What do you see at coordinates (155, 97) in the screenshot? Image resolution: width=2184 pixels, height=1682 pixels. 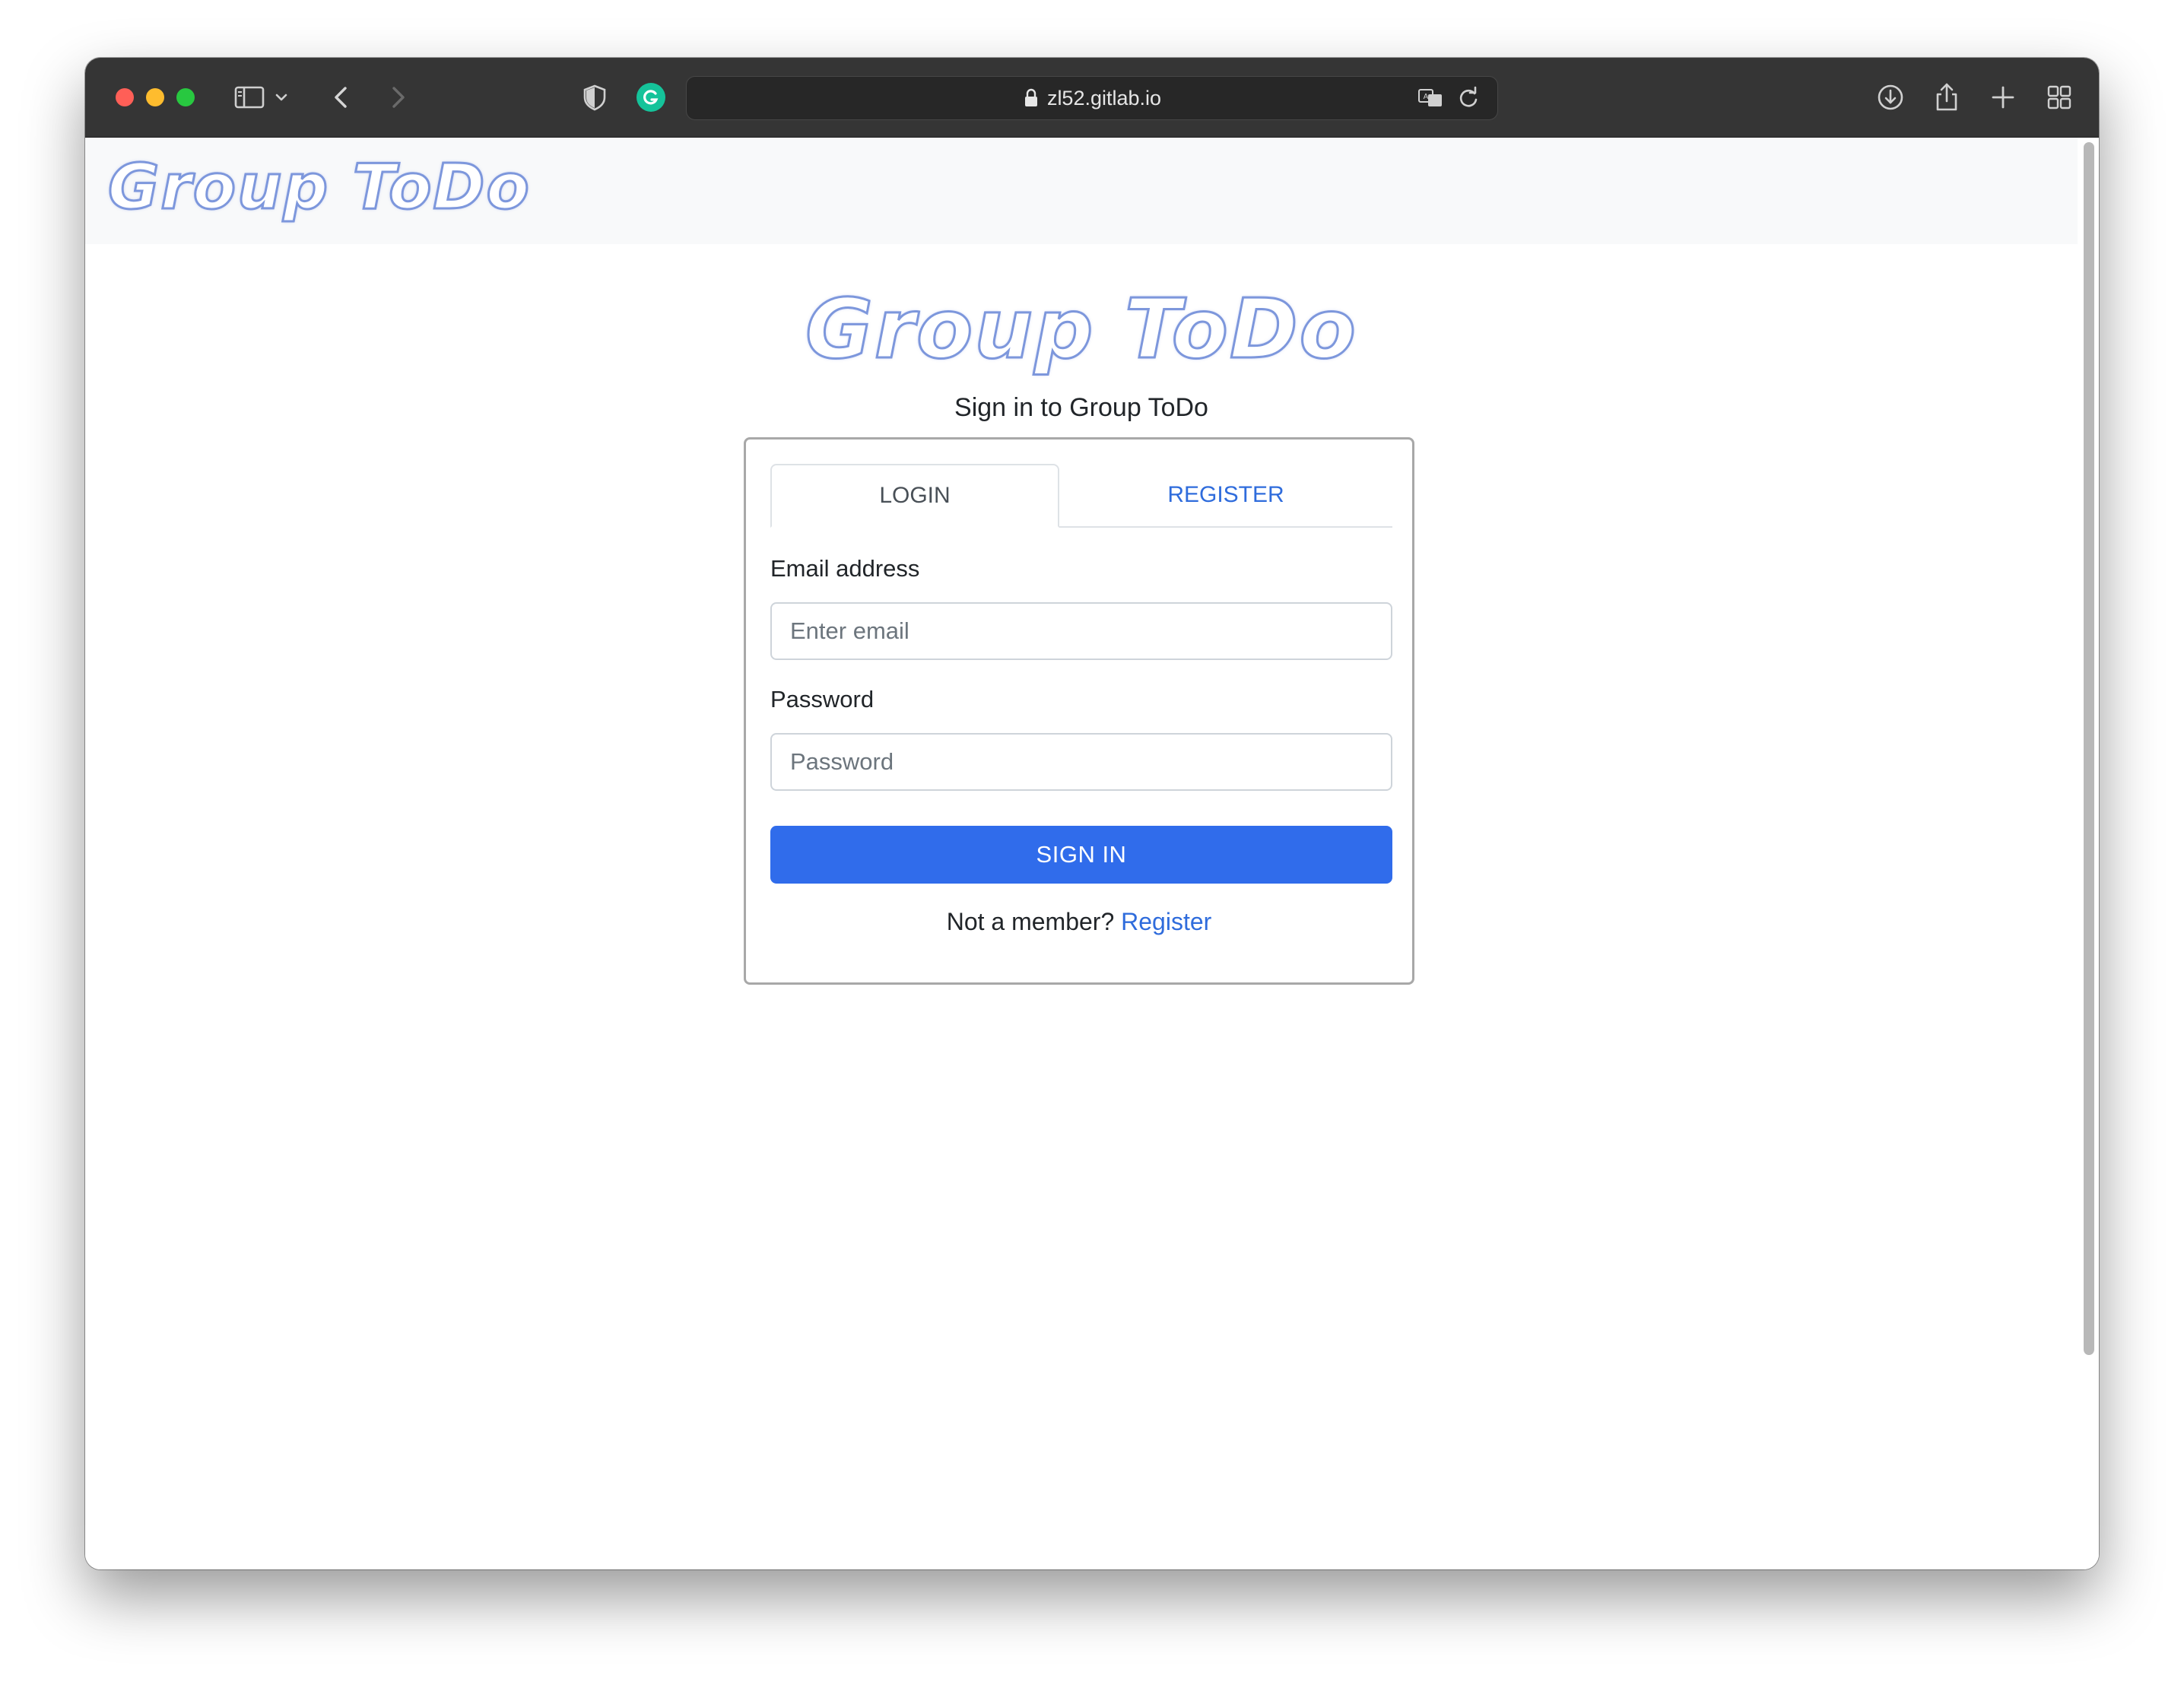 I see `minimize-window-button` at bounding box center [155, 97].